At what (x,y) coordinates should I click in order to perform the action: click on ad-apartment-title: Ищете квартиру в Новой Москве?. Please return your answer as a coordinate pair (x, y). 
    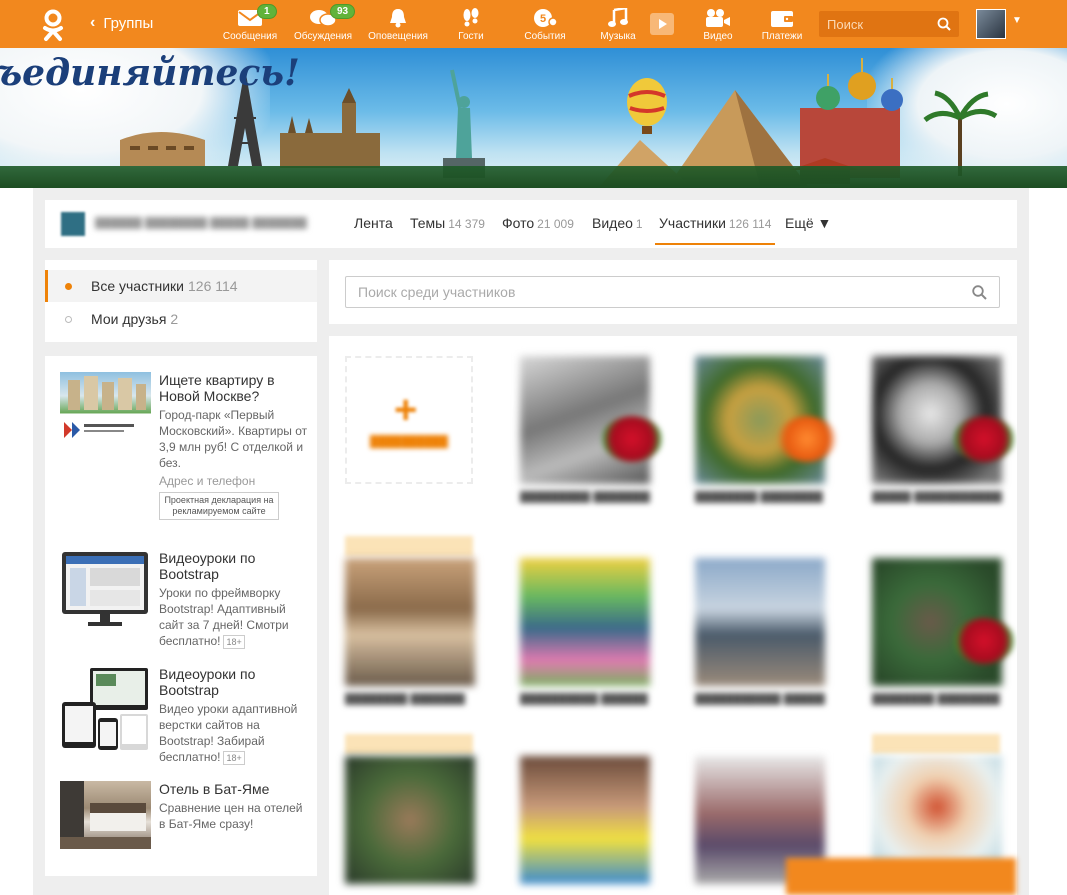
    Looking at the image, I should click on (234, 388).